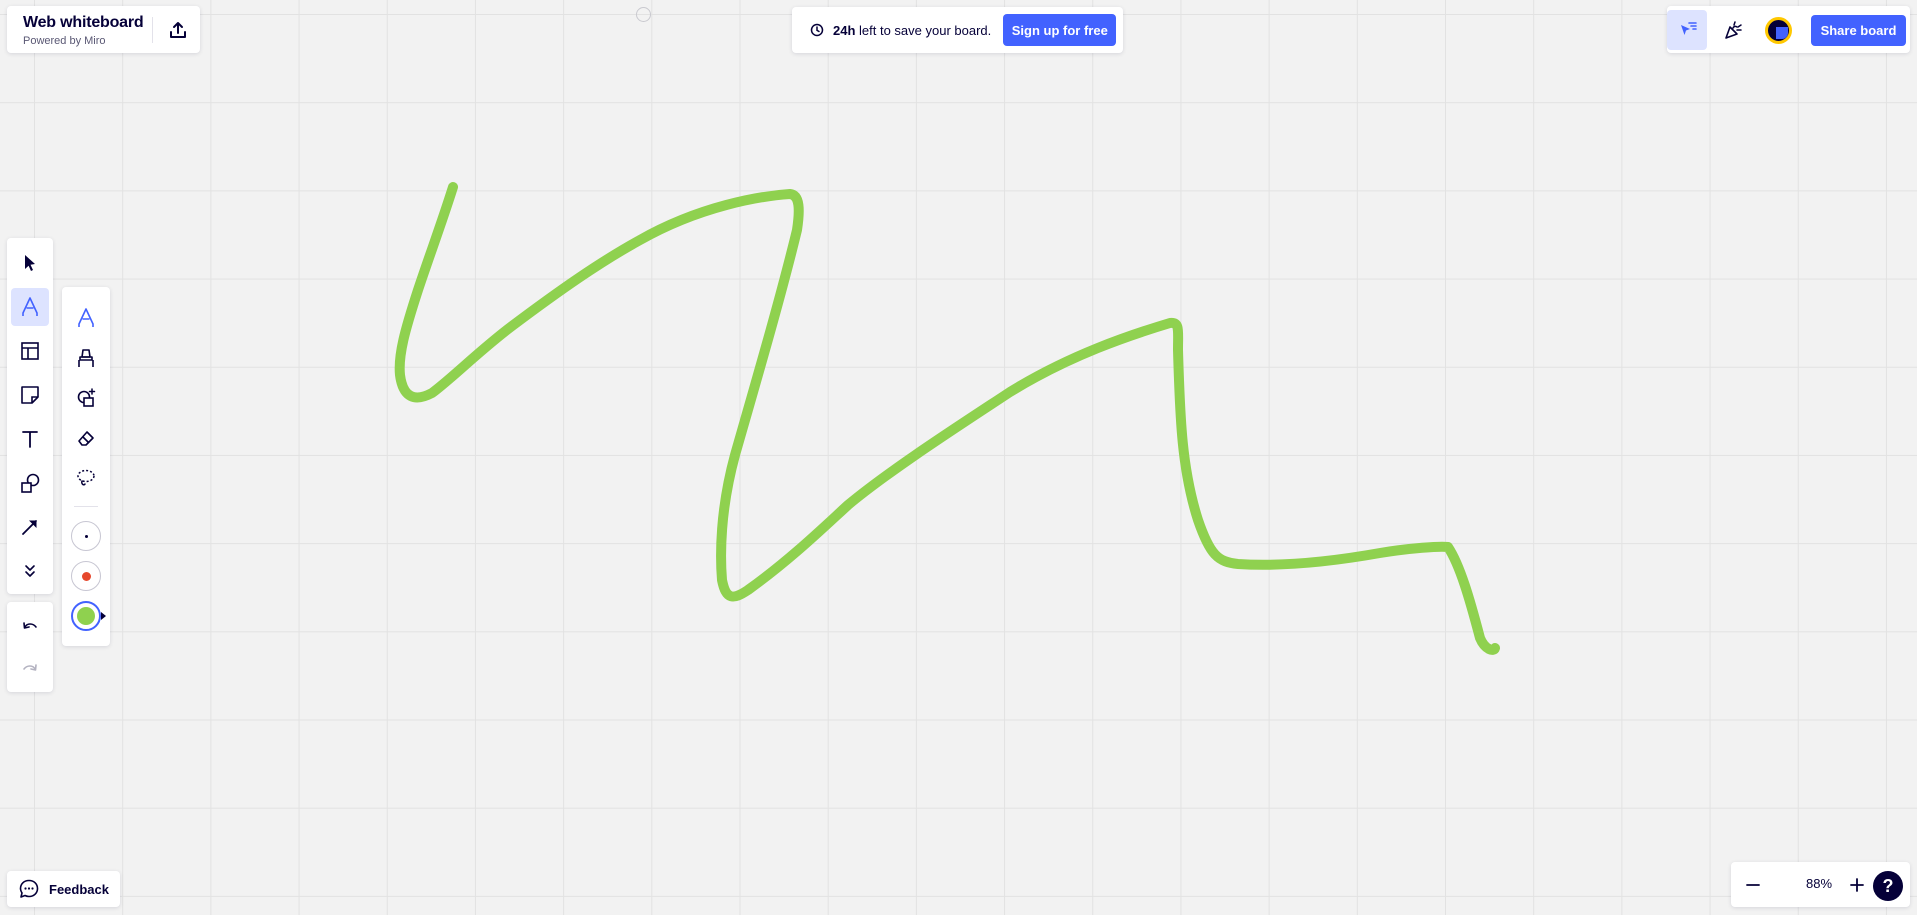 The height and width of the screenshot is (915, 1917). I want to click on help-button: ?, so click(1888, 886).